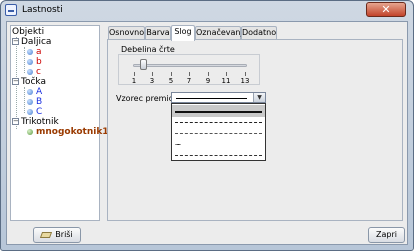 This screenshot has height=251, width=414. What do you see at coordinates (221, 33) in the screenshot?
I see `tab-oznacevanje: Označevanje` at bounding box center [221, 33].